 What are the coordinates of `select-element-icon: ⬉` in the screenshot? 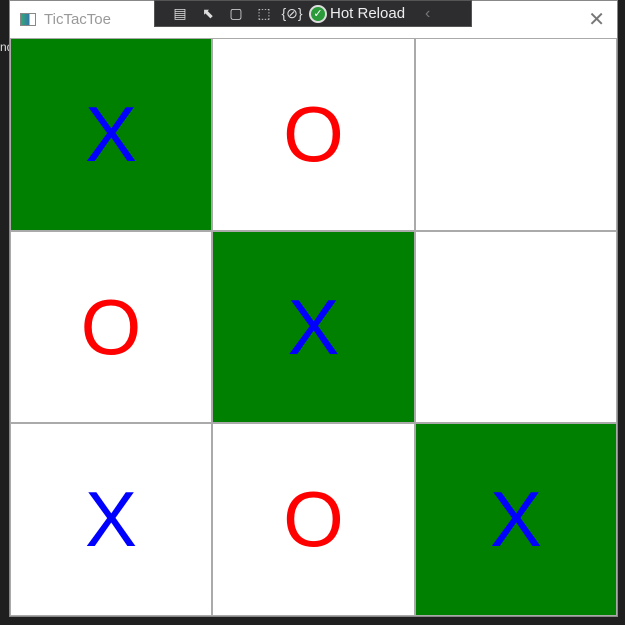 It's located at (208, 14).